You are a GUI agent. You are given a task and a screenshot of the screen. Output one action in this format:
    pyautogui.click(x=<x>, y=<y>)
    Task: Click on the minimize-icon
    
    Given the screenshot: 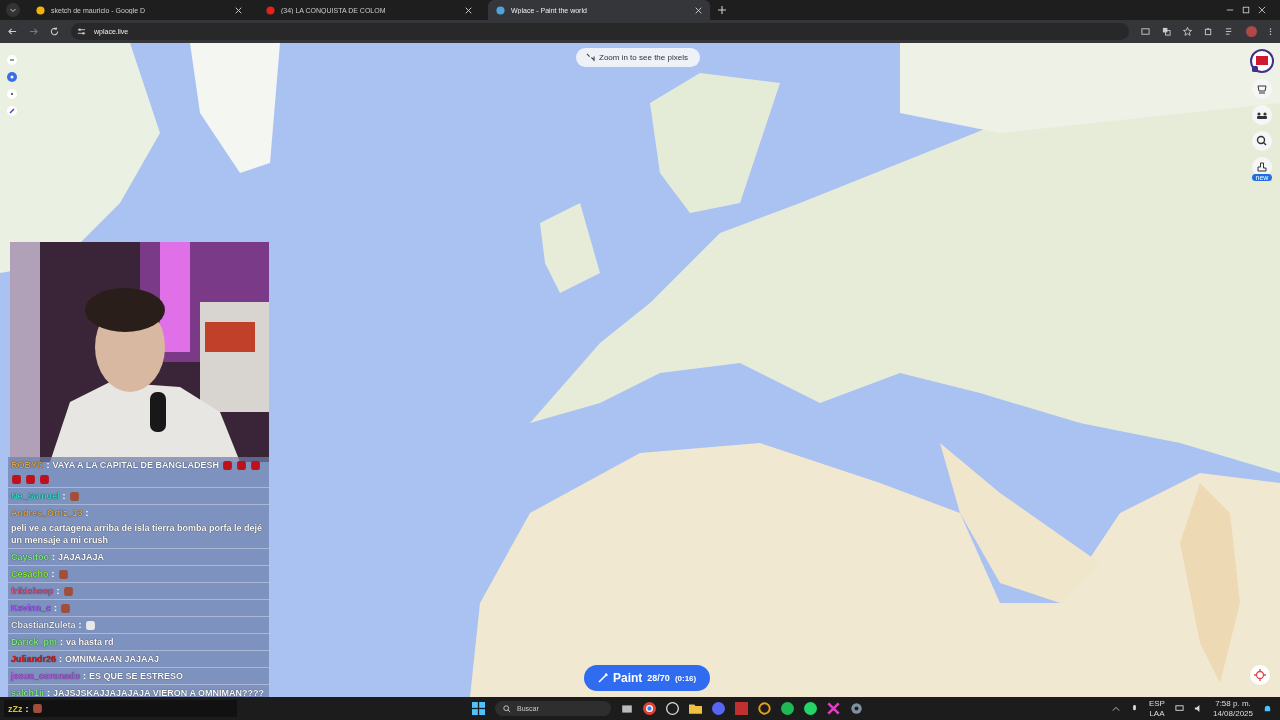 What is the action you would take?
    pyautogui.click(x=1230, y=10)
    